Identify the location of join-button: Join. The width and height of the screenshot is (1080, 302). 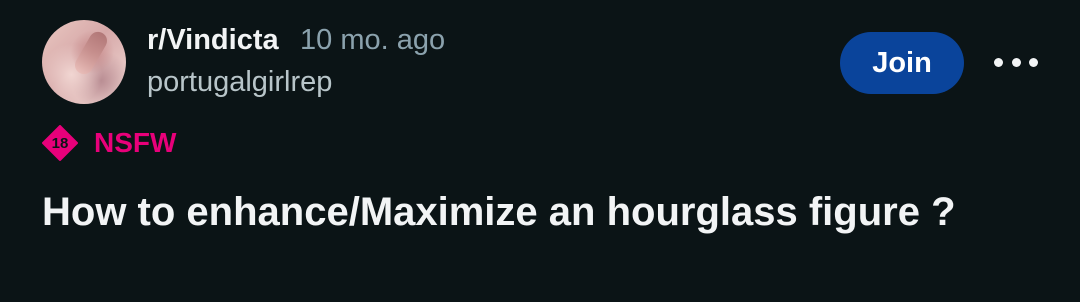
(902, 63).